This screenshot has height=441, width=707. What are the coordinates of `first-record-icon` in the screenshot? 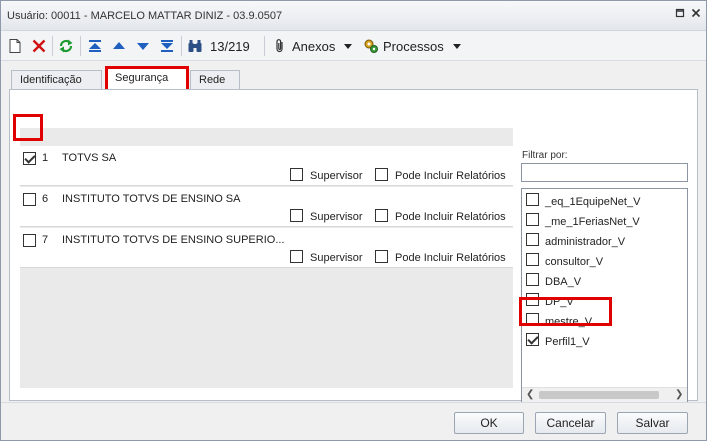 It's located at (95, 46).